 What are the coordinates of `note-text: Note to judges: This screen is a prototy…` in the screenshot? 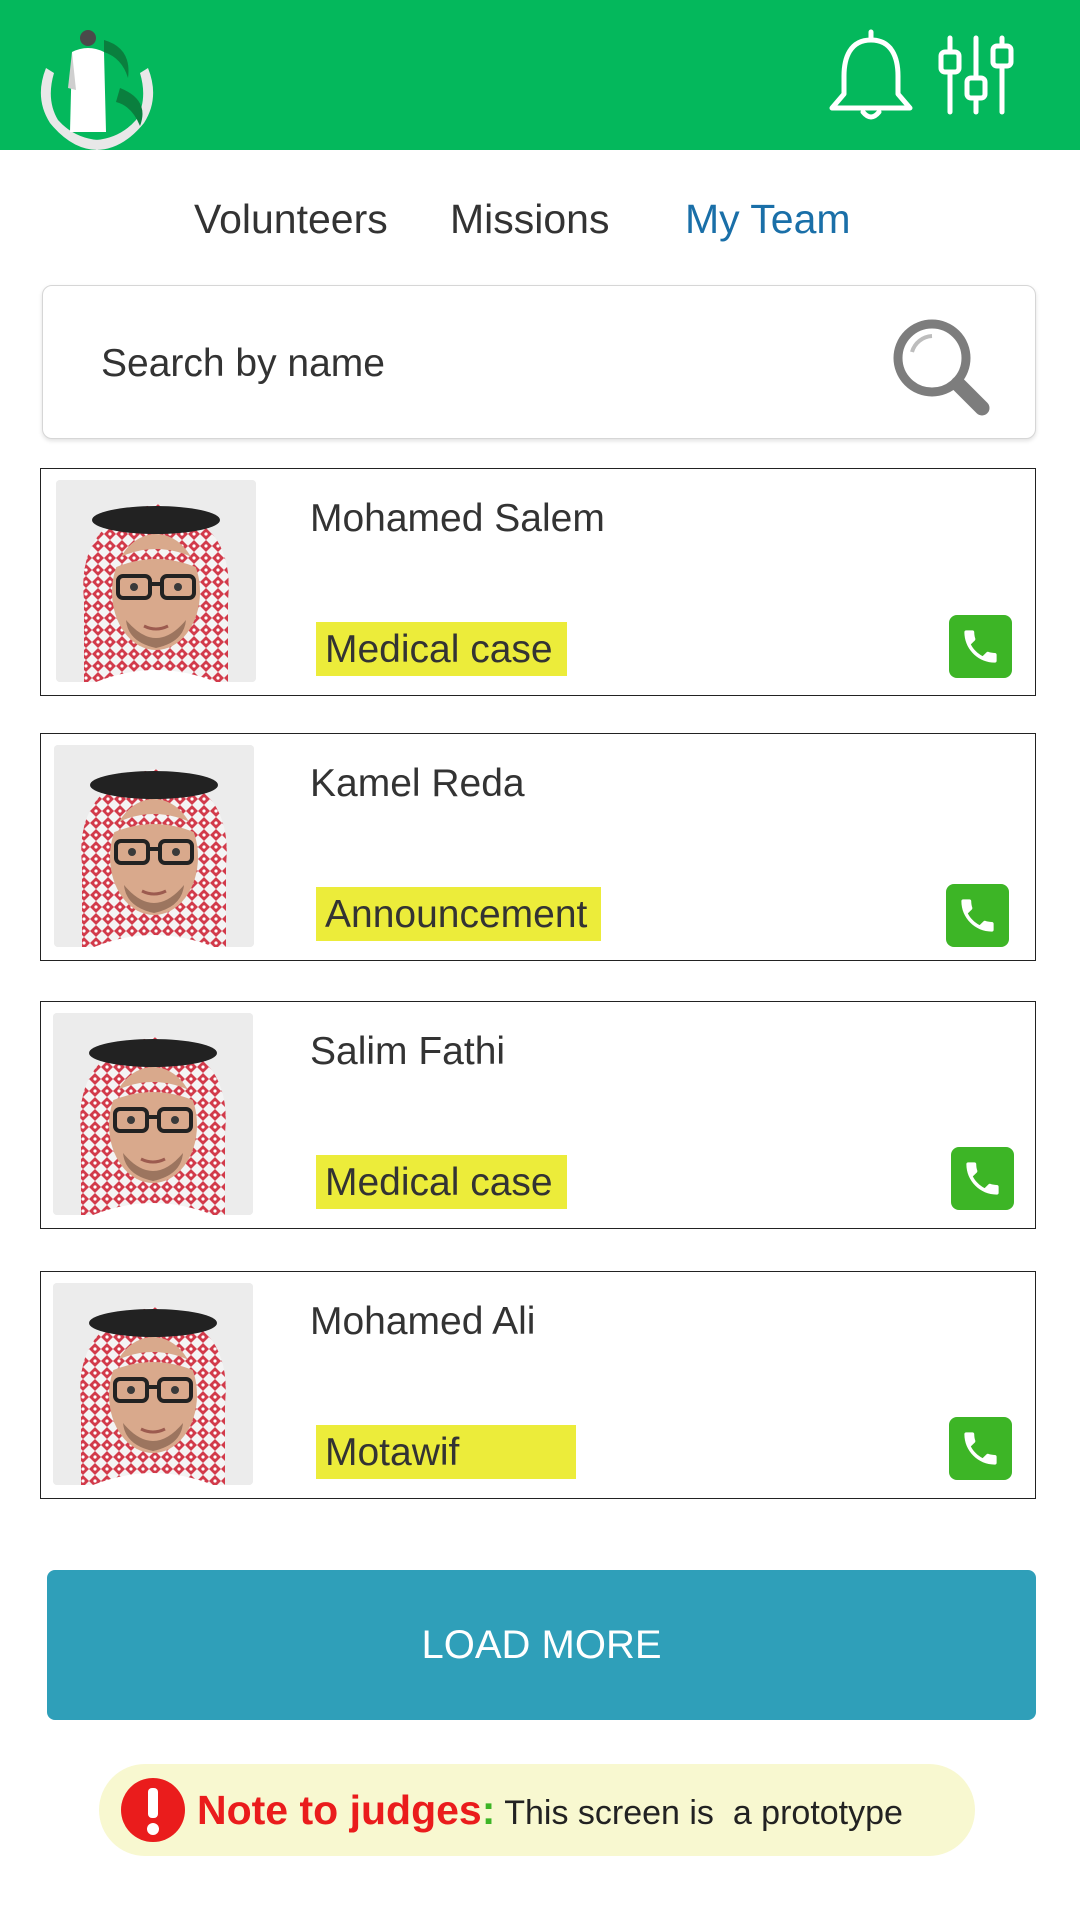 It's located at (550, 1810).